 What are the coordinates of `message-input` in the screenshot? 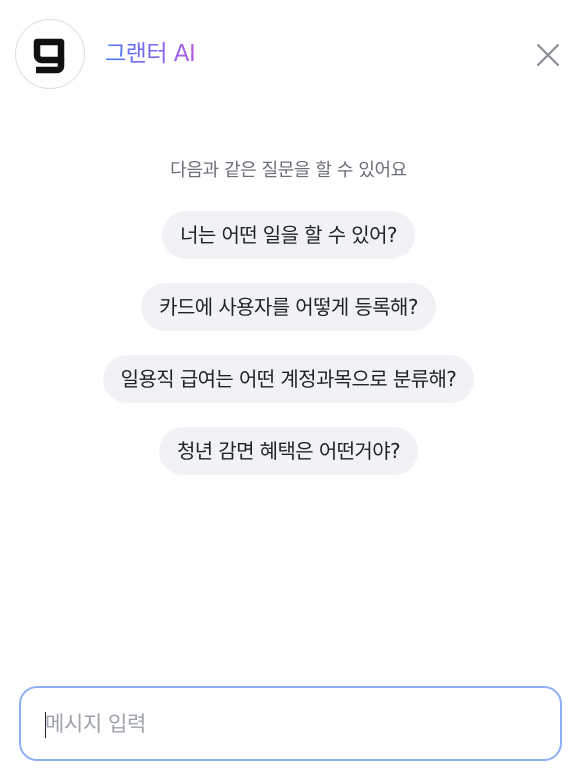 It's located at (290, 723).